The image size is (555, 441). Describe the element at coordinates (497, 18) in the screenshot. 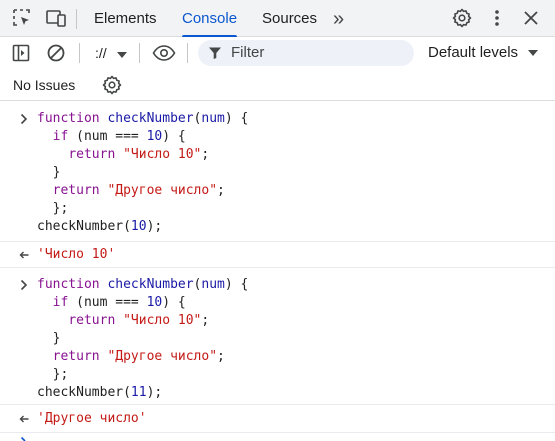

I see `more-vert-icon` at that location.